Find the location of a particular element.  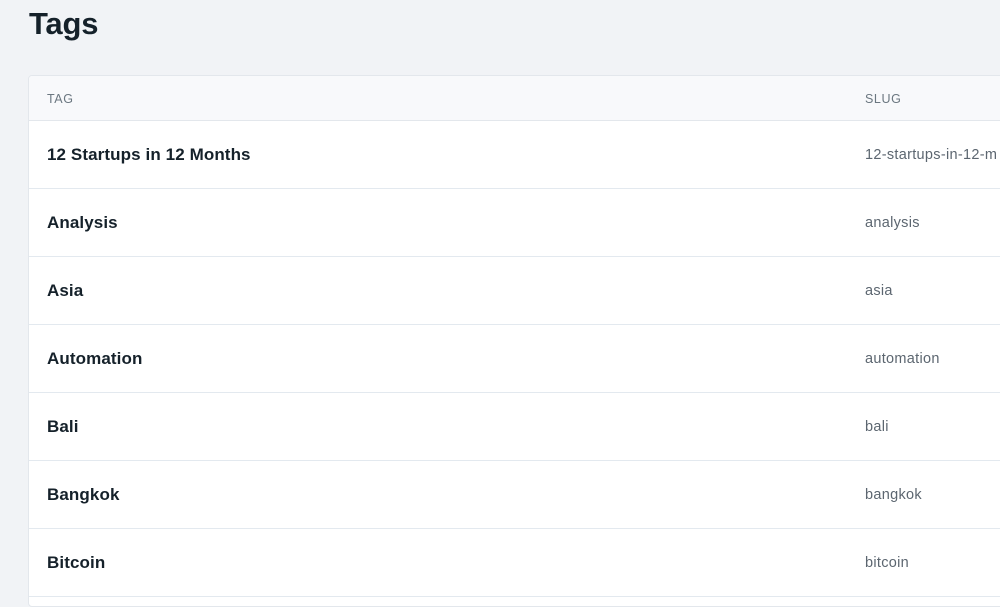

tag-name: Bangkok is located at coordinates (83, 495).